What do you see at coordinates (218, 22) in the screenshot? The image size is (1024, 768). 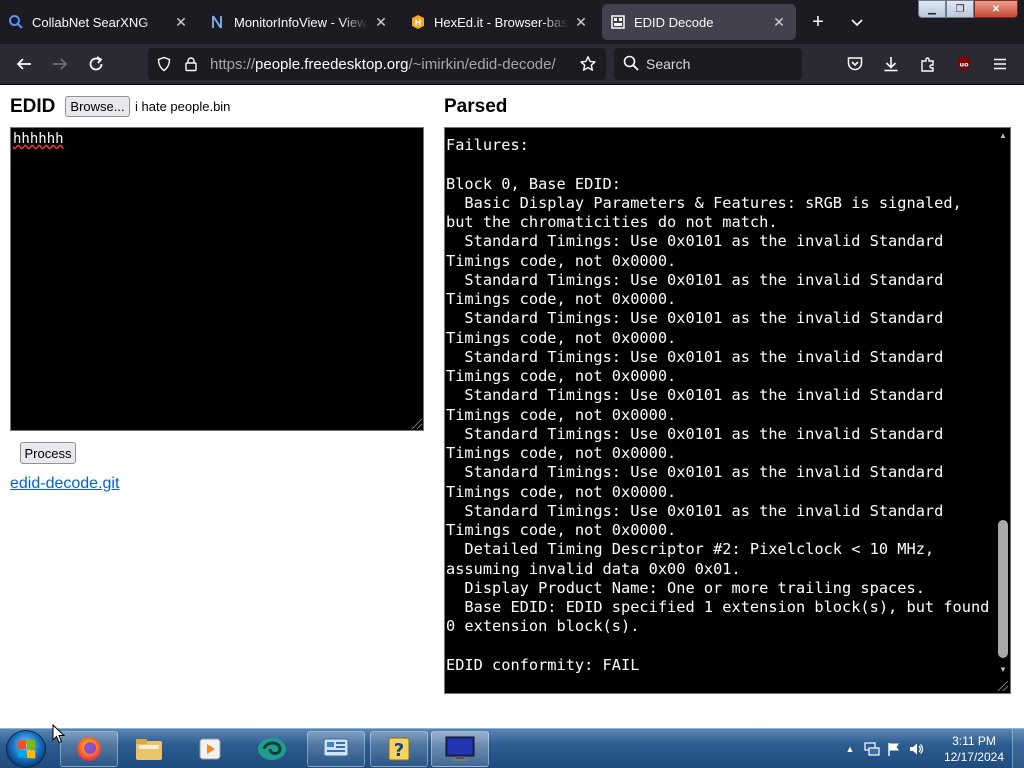 I see `nirsoft-icon` at bounding box center [218, 22].